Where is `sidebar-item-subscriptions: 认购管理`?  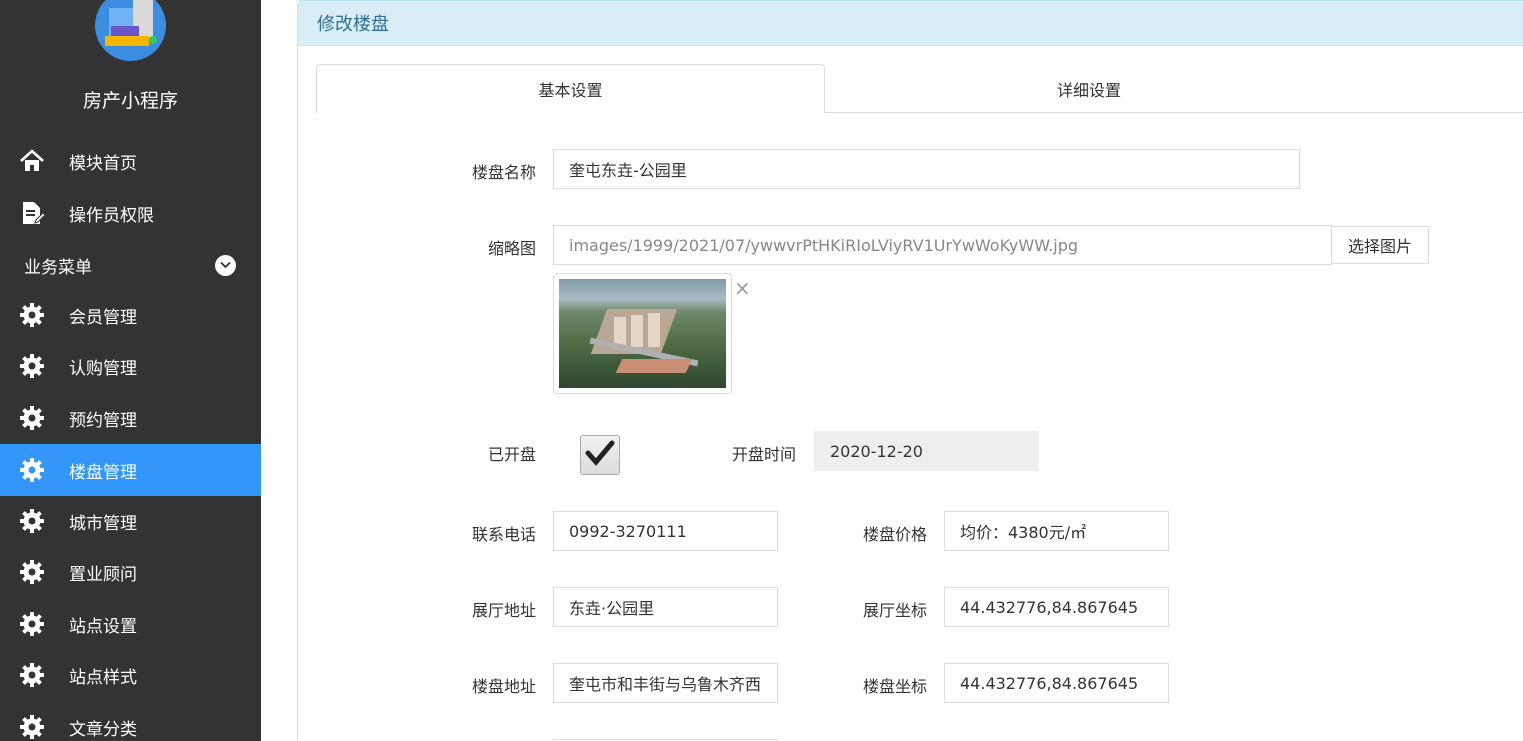 sidebar-item-subscriptions: 认购管理 is located at coordinates (130, 366).